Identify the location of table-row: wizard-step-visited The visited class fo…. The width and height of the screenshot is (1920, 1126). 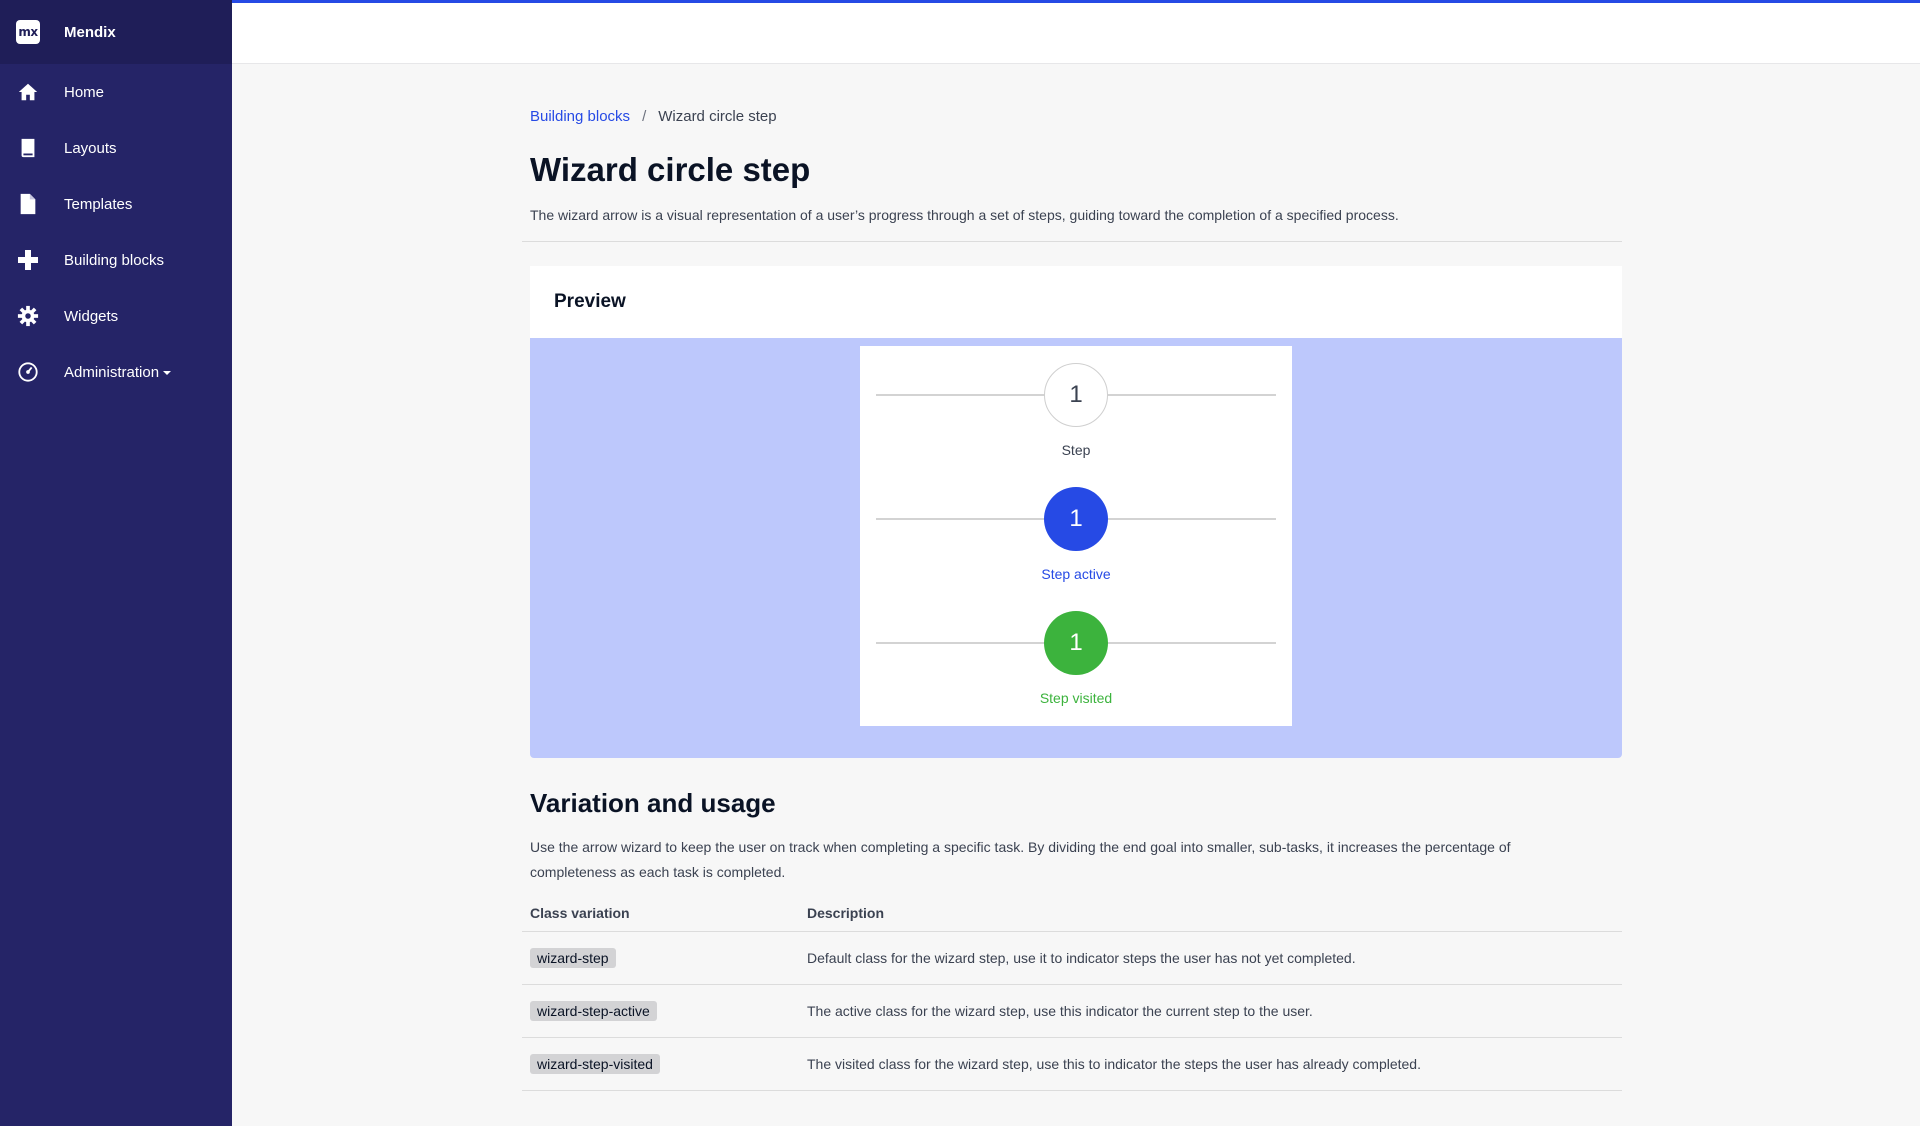
(1072, 1064).